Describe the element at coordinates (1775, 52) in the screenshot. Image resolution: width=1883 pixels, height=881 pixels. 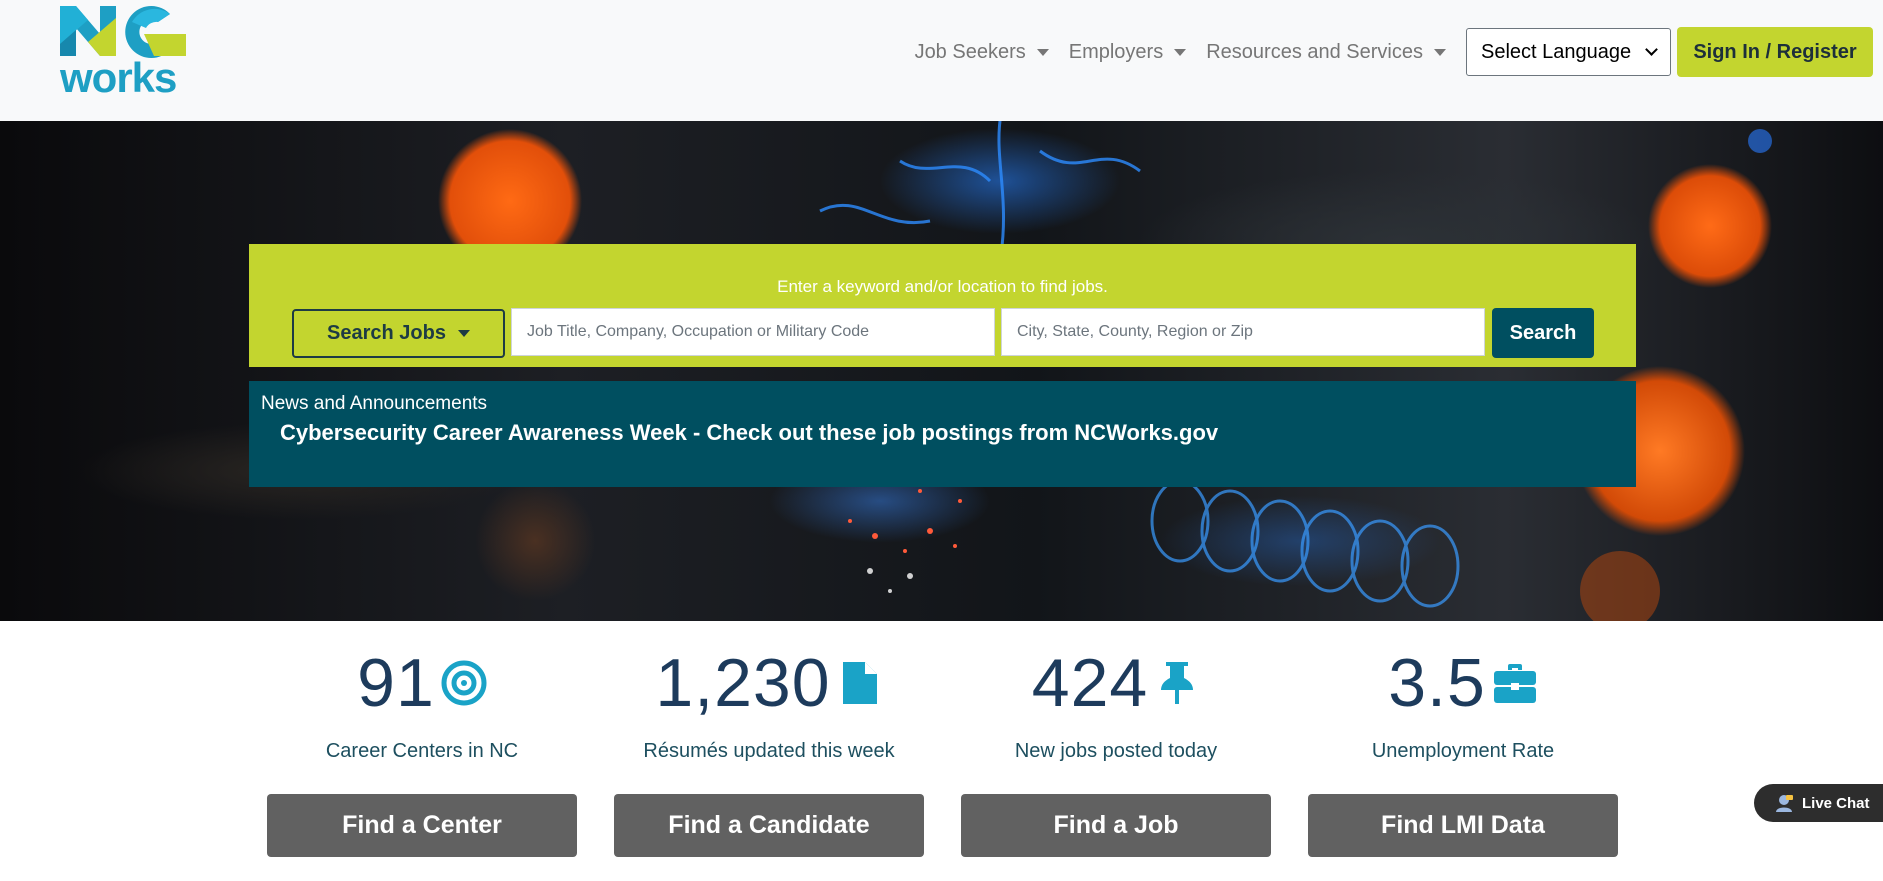
I see `sign-in-register-button: Sign In / Register` at that location.